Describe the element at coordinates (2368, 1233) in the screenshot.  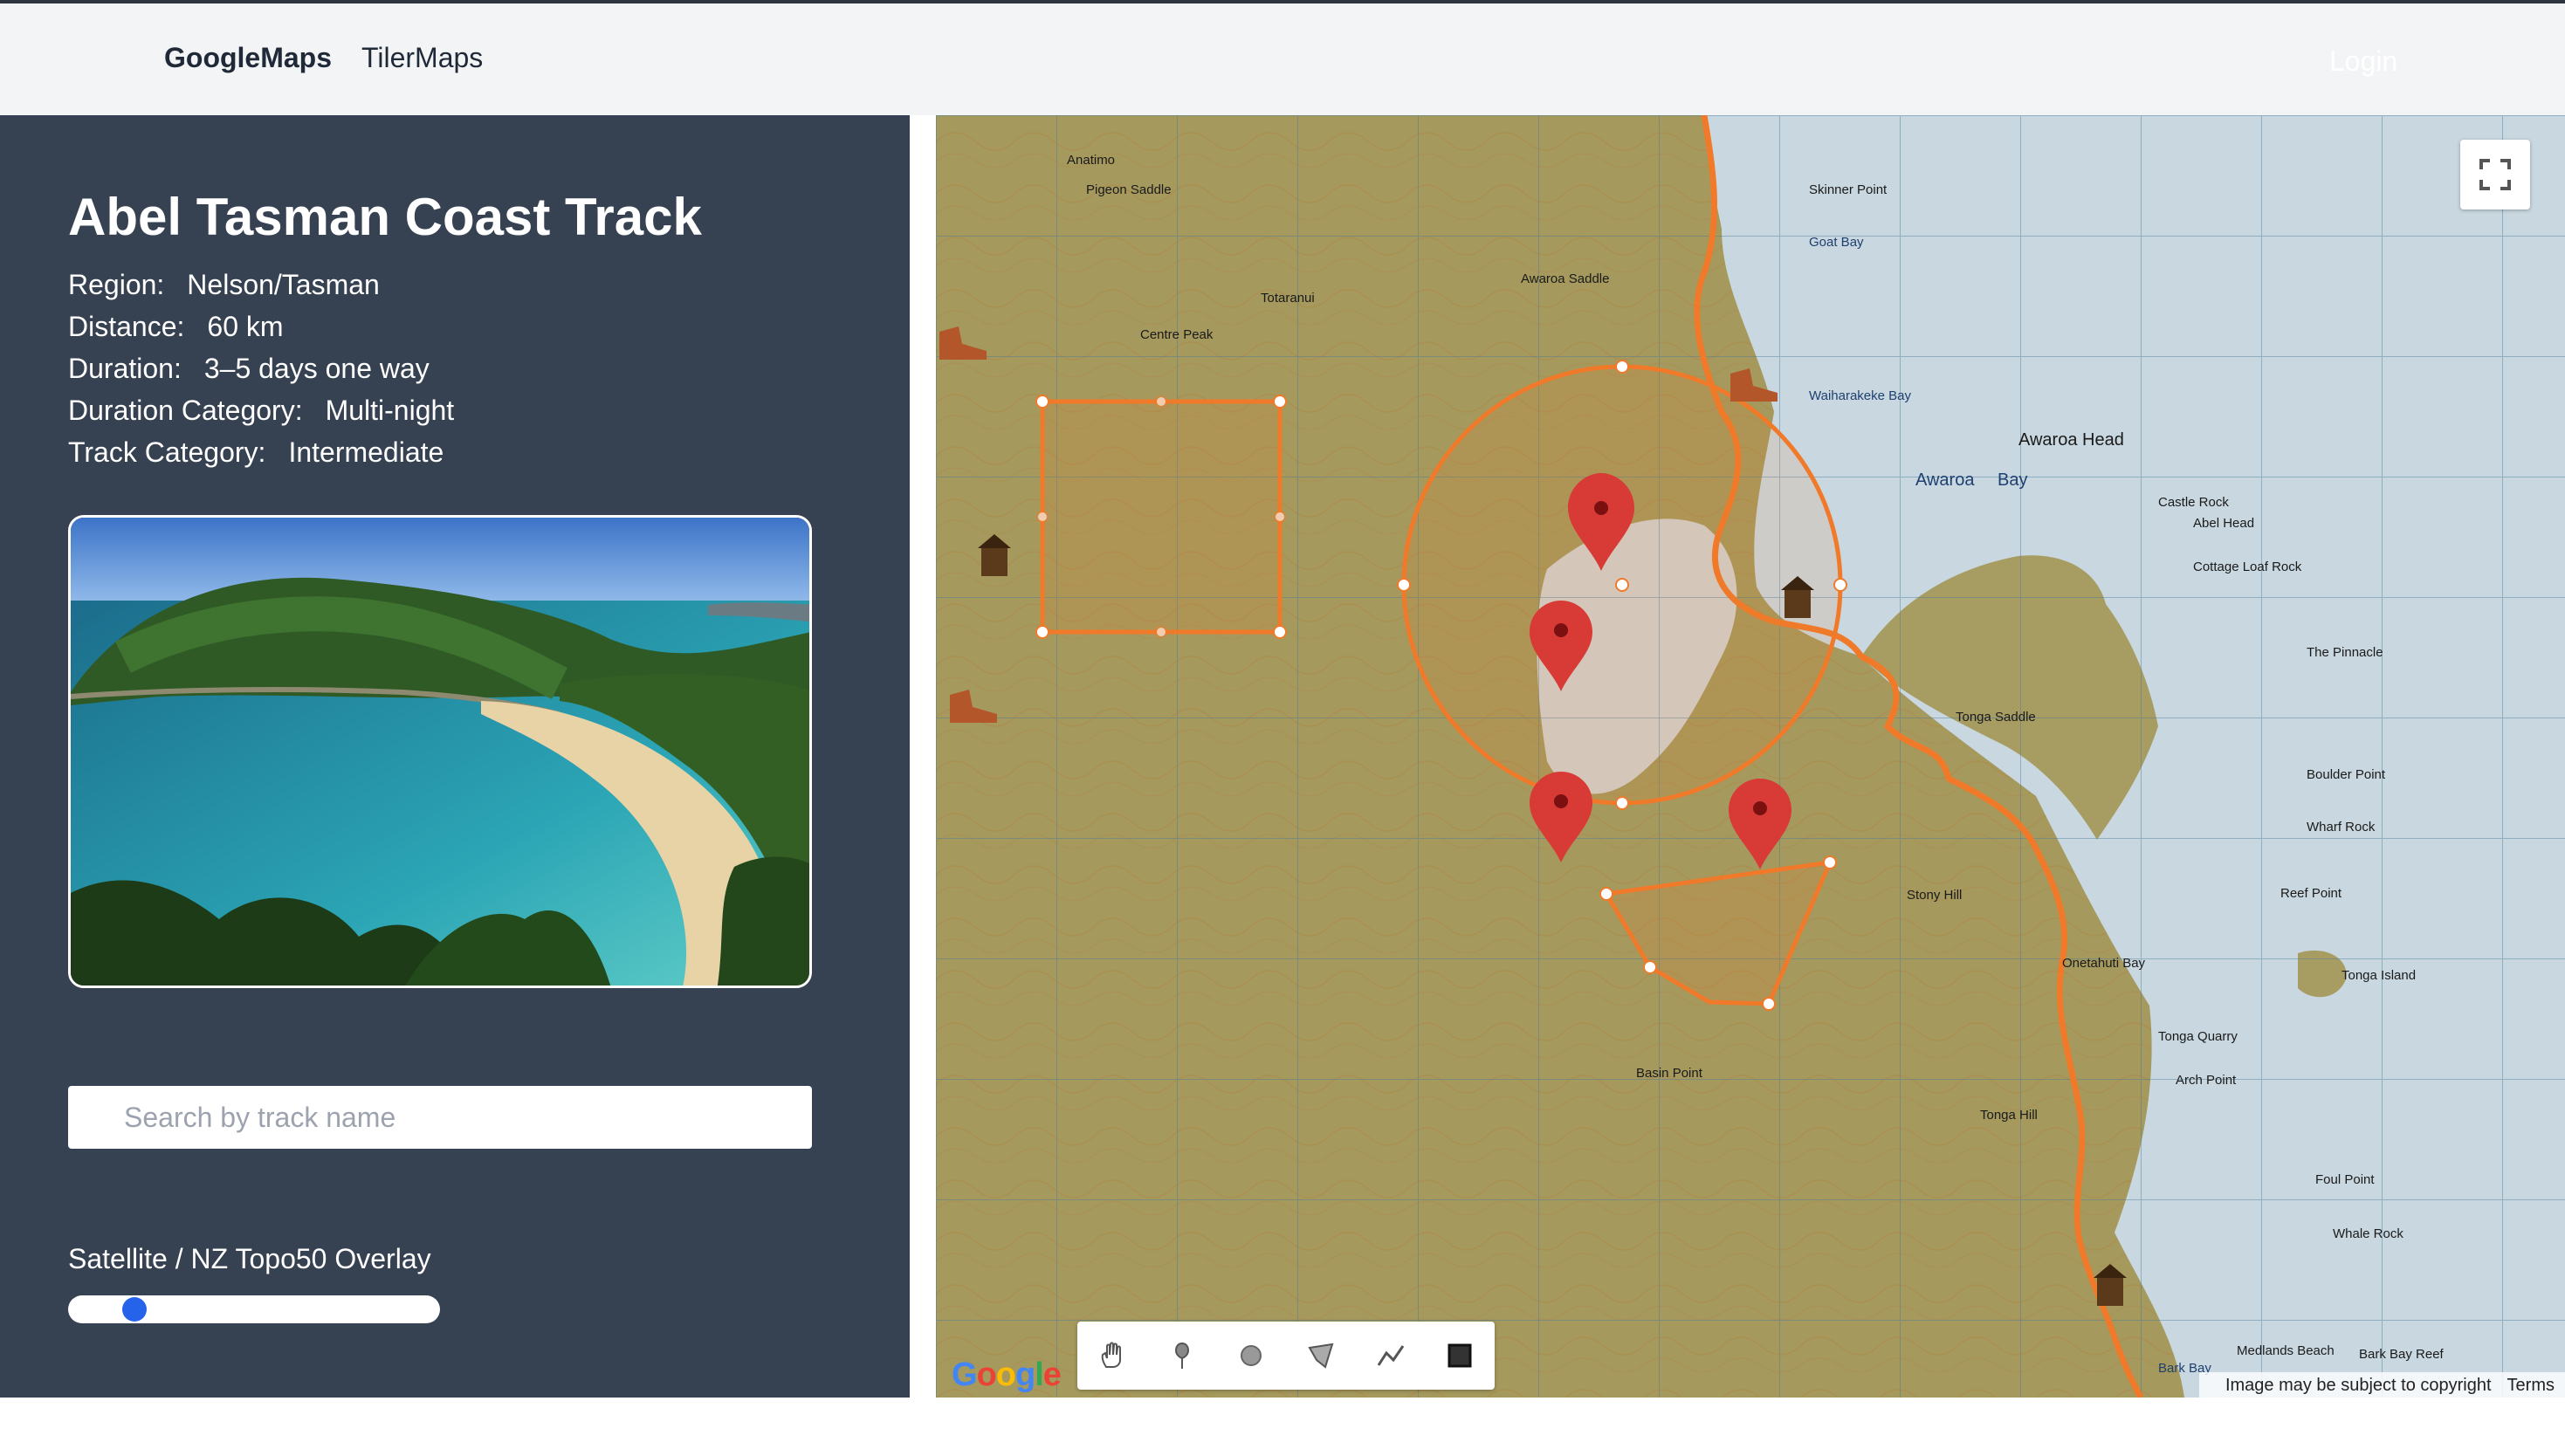
I see `map-label: Whale Rock` at that location.